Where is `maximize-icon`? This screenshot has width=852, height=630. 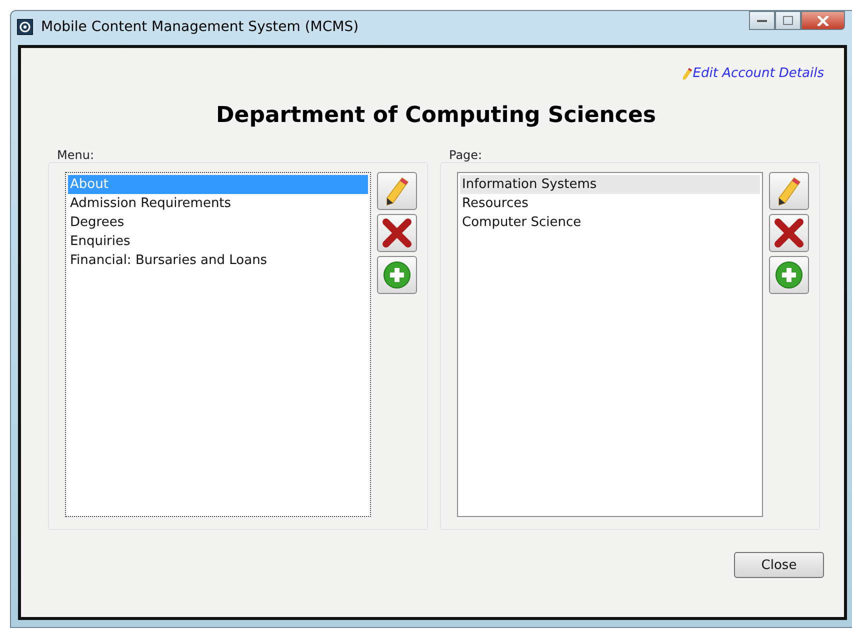 maximize-icon is located at coordinates (788, 20).